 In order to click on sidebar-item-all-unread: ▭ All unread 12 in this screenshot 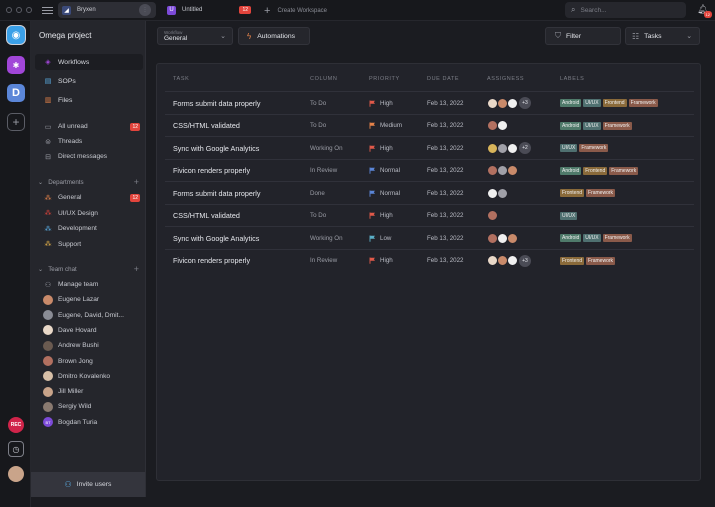, I will do `click(93, 126)`.